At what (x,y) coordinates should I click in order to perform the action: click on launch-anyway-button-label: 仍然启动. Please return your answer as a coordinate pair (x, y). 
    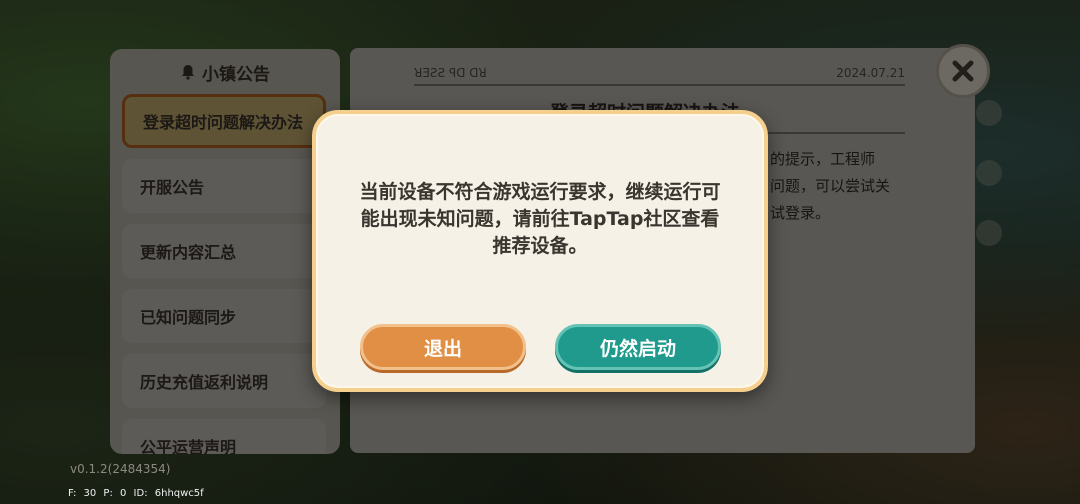
    Looking at the image, I should click on (637, 348).